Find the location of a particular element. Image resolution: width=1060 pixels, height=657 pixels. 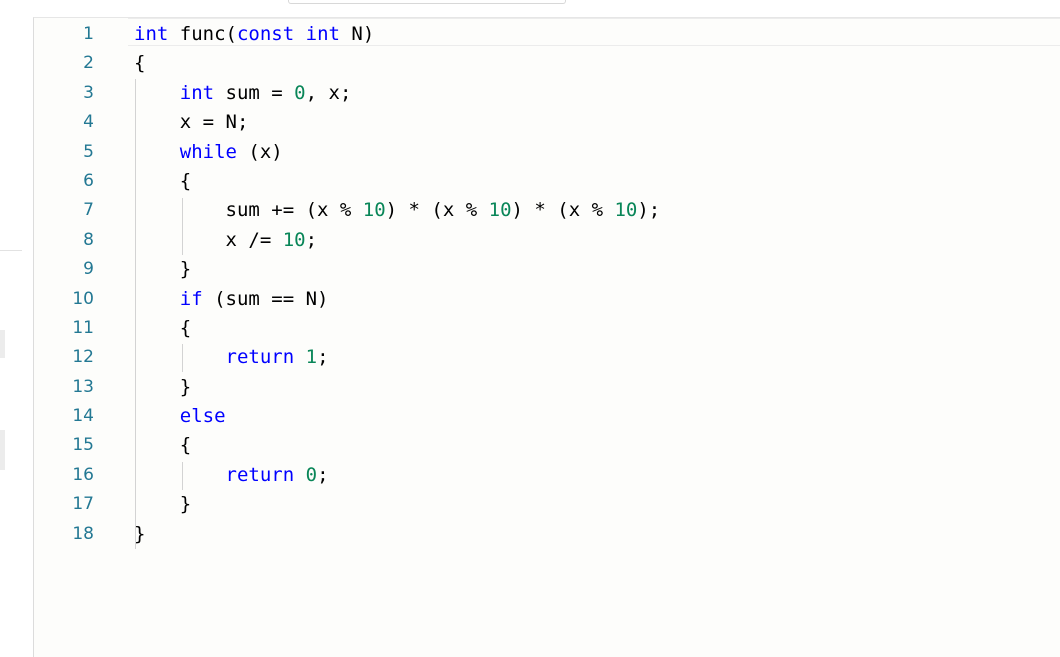

code-line: x = N; is located at coordinates (397, 122).